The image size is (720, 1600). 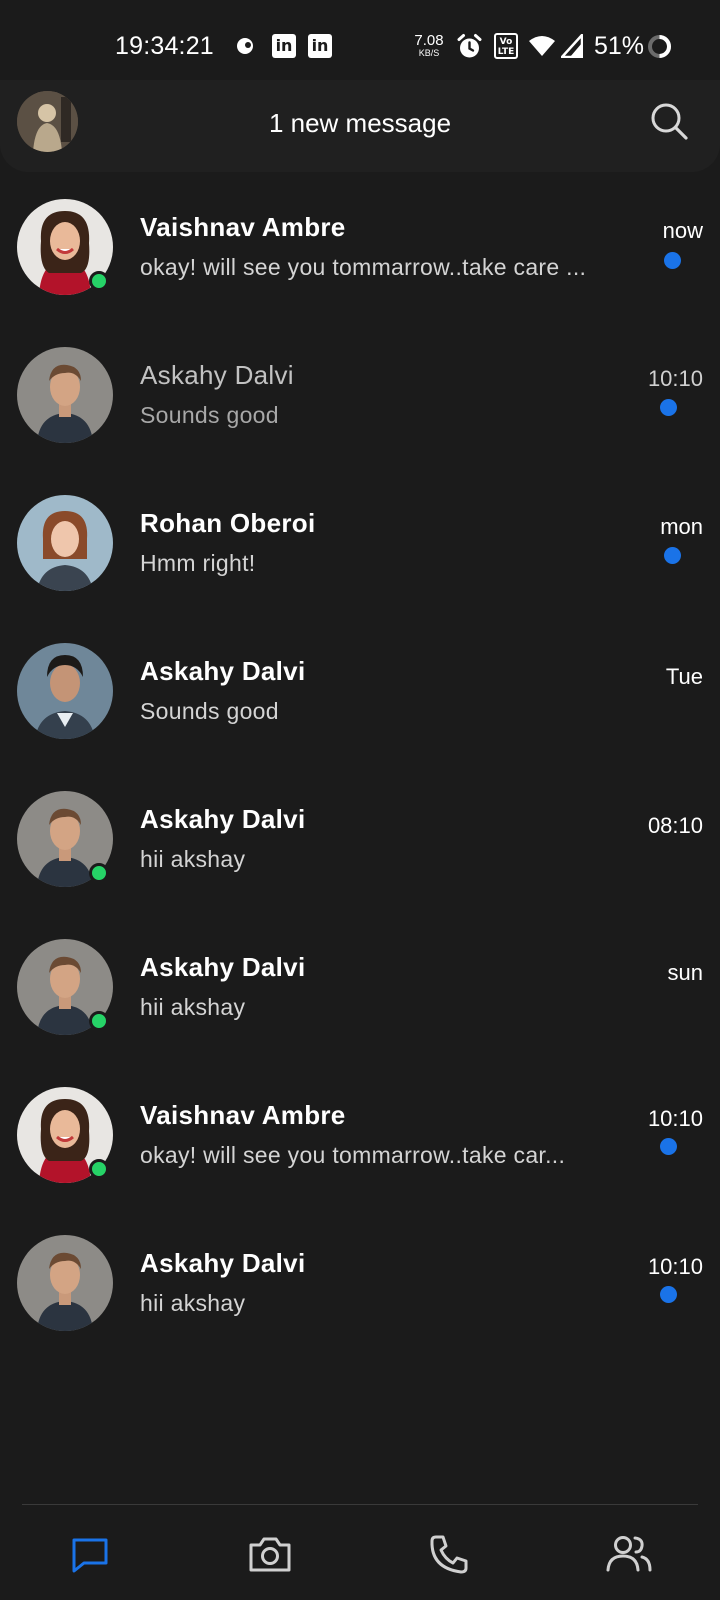 I want to click on message-time: now, so click(x=682, y=230).